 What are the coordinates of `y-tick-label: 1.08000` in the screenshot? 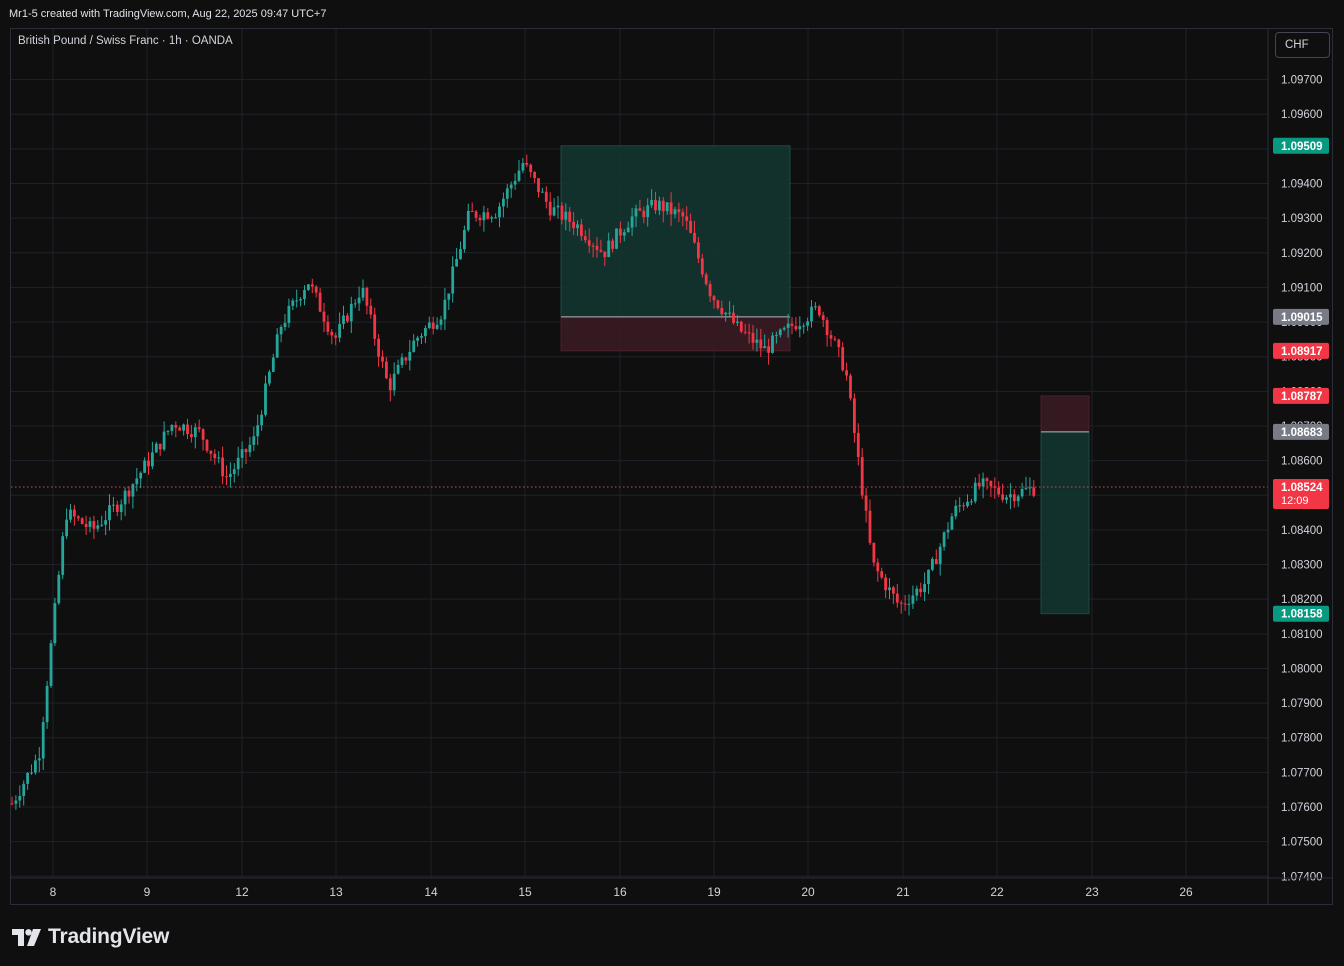 It's located at (1302, 669).